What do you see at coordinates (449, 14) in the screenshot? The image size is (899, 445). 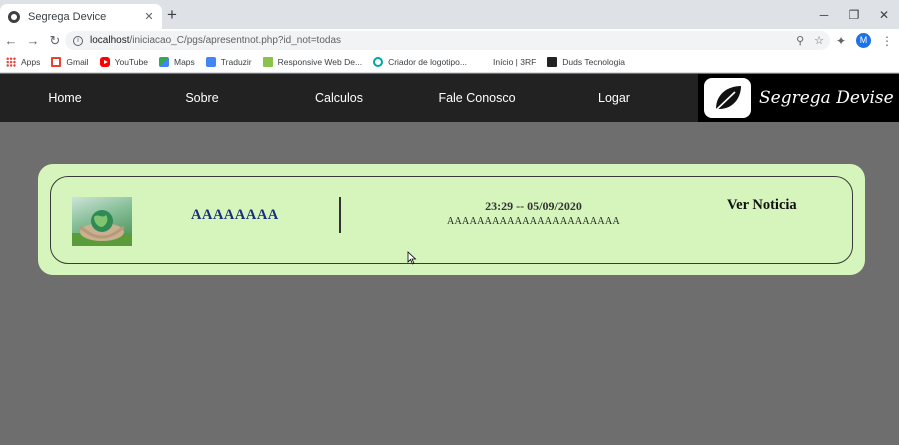 I see `browser-tab-strip: Segrega Device ✕ + ─ ❐ ✕` at bounding box center [449, 14].